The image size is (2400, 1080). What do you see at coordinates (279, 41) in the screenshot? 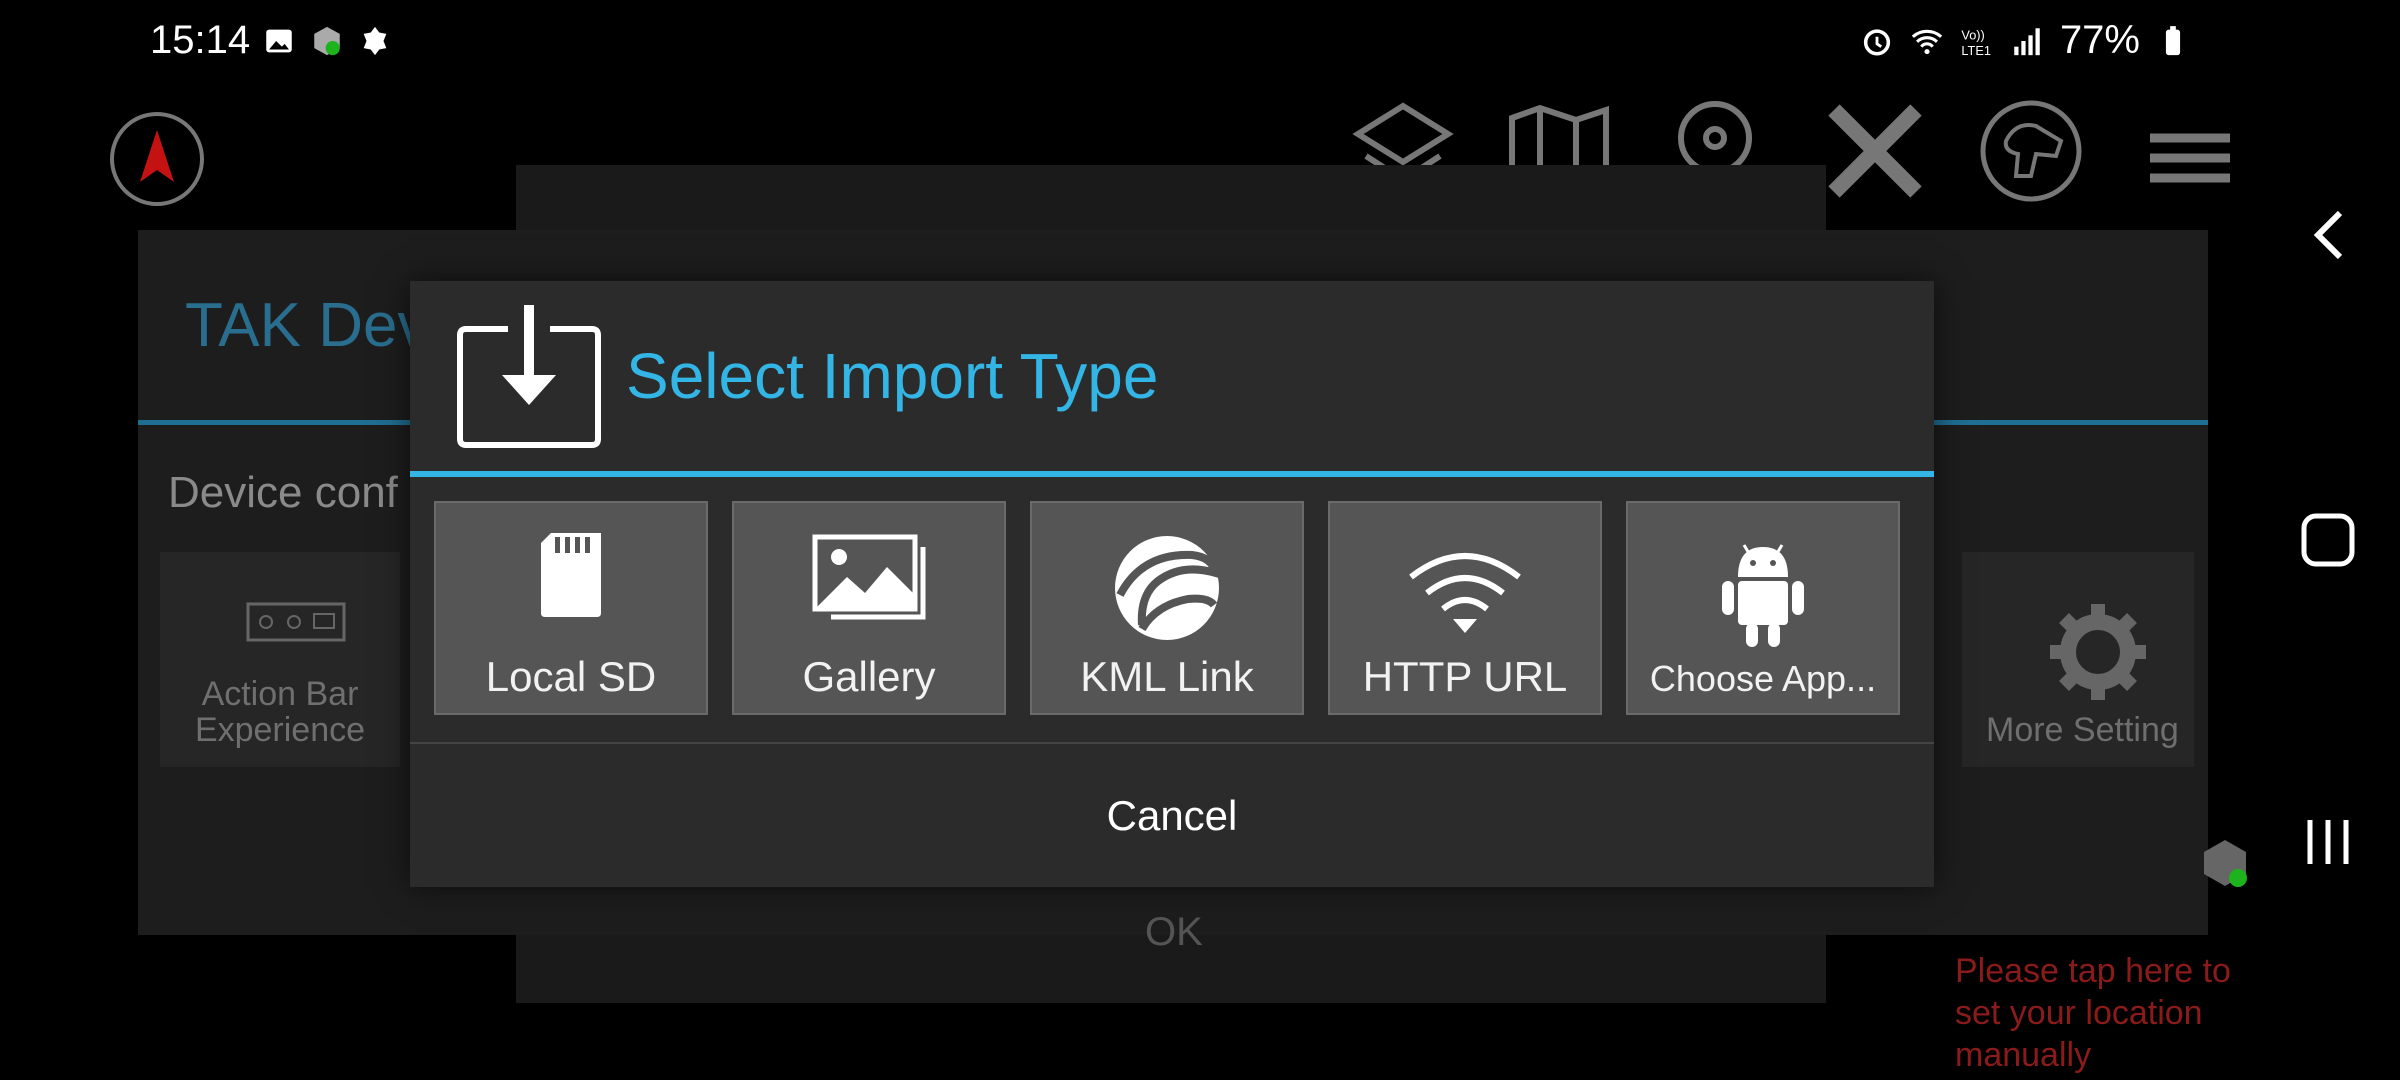
I see `image-icon` at bounding box center [279, 41].